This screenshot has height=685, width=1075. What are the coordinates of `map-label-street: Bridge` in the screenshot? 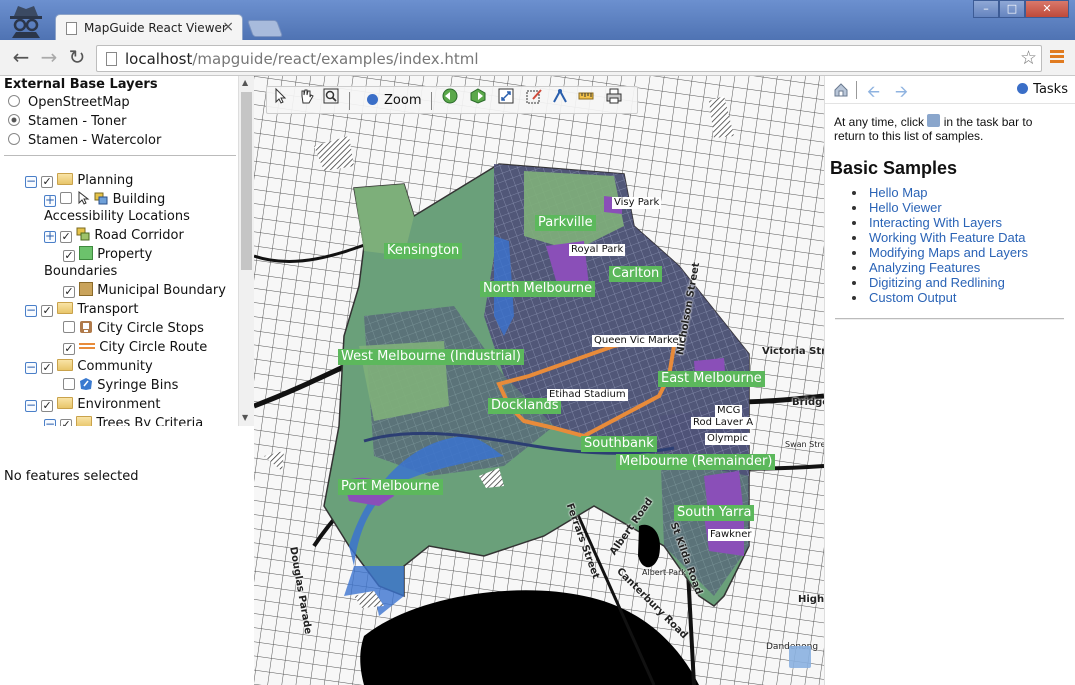 It's located at (808, 402).